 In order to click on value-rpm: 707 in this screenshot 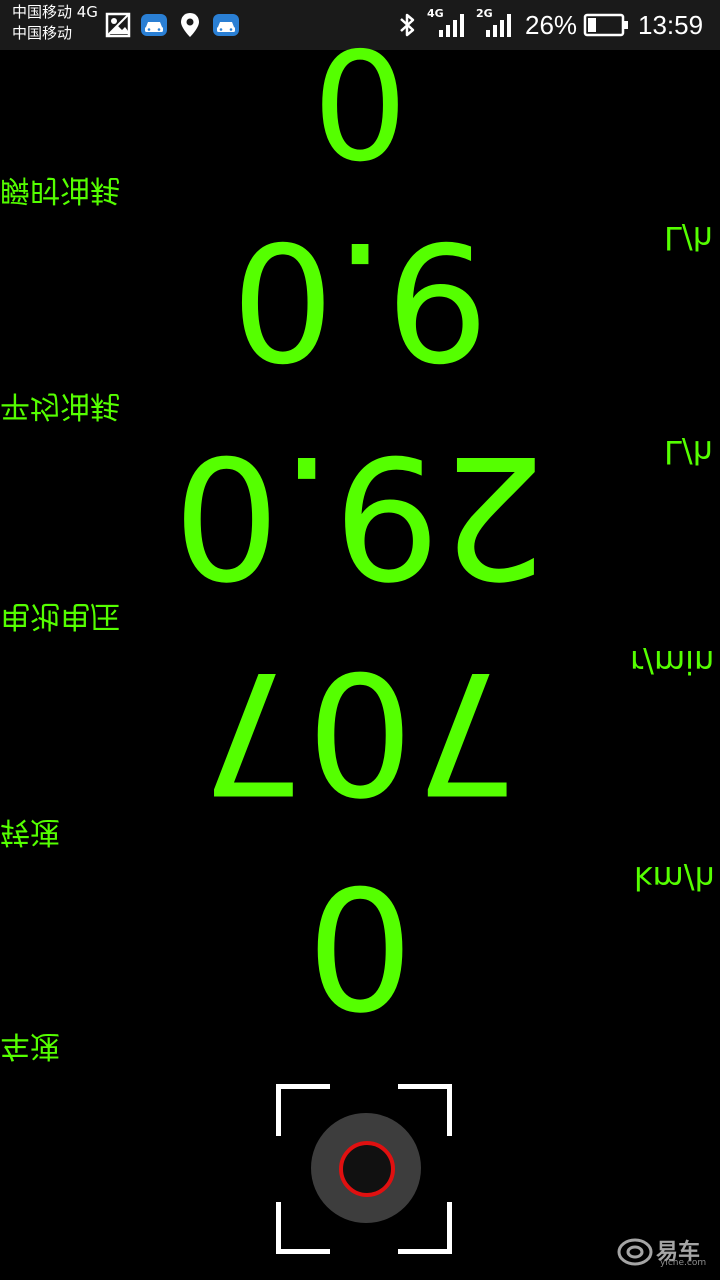, I will do `click(360, 732)`.